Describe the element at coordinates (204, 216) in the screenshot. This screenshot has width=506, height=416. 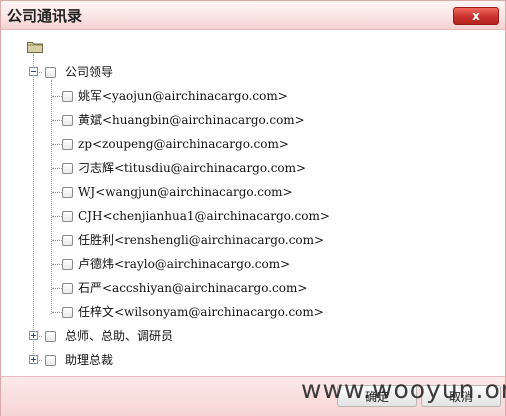
I see `member-label: CJH<chenjianhua1@airchinacargo.com>` at that location.